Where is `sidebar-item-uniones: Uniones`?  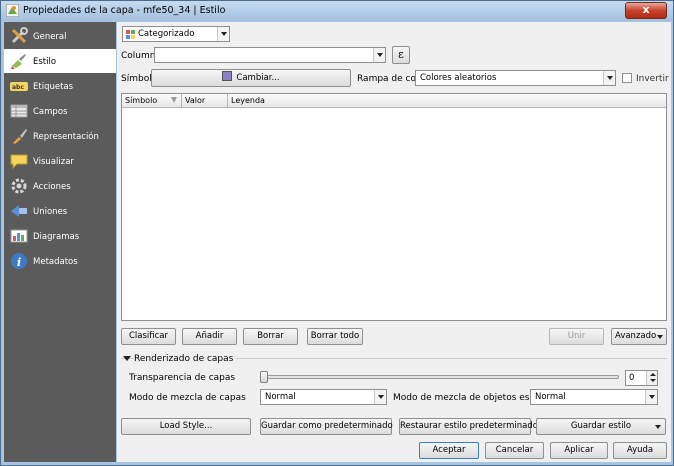 sidebar-item-uniones: Uniones is located at coordinates (60, 211).